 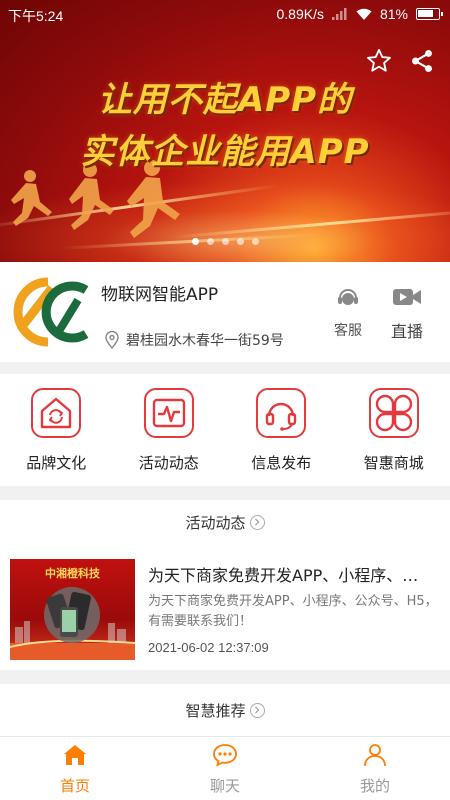 What do you see at coordinates (224, 786) in the screenshot?
I see `tab-label: 聊天` at bounding box center [224, 786].